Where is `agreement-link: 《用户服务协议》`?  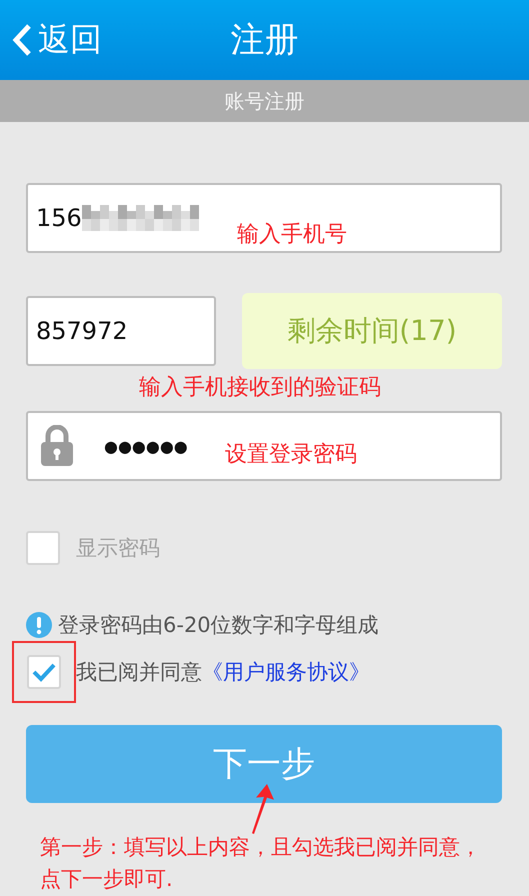 agreement-link: 《用户服务协议》 is located at coordinates (286, 672).